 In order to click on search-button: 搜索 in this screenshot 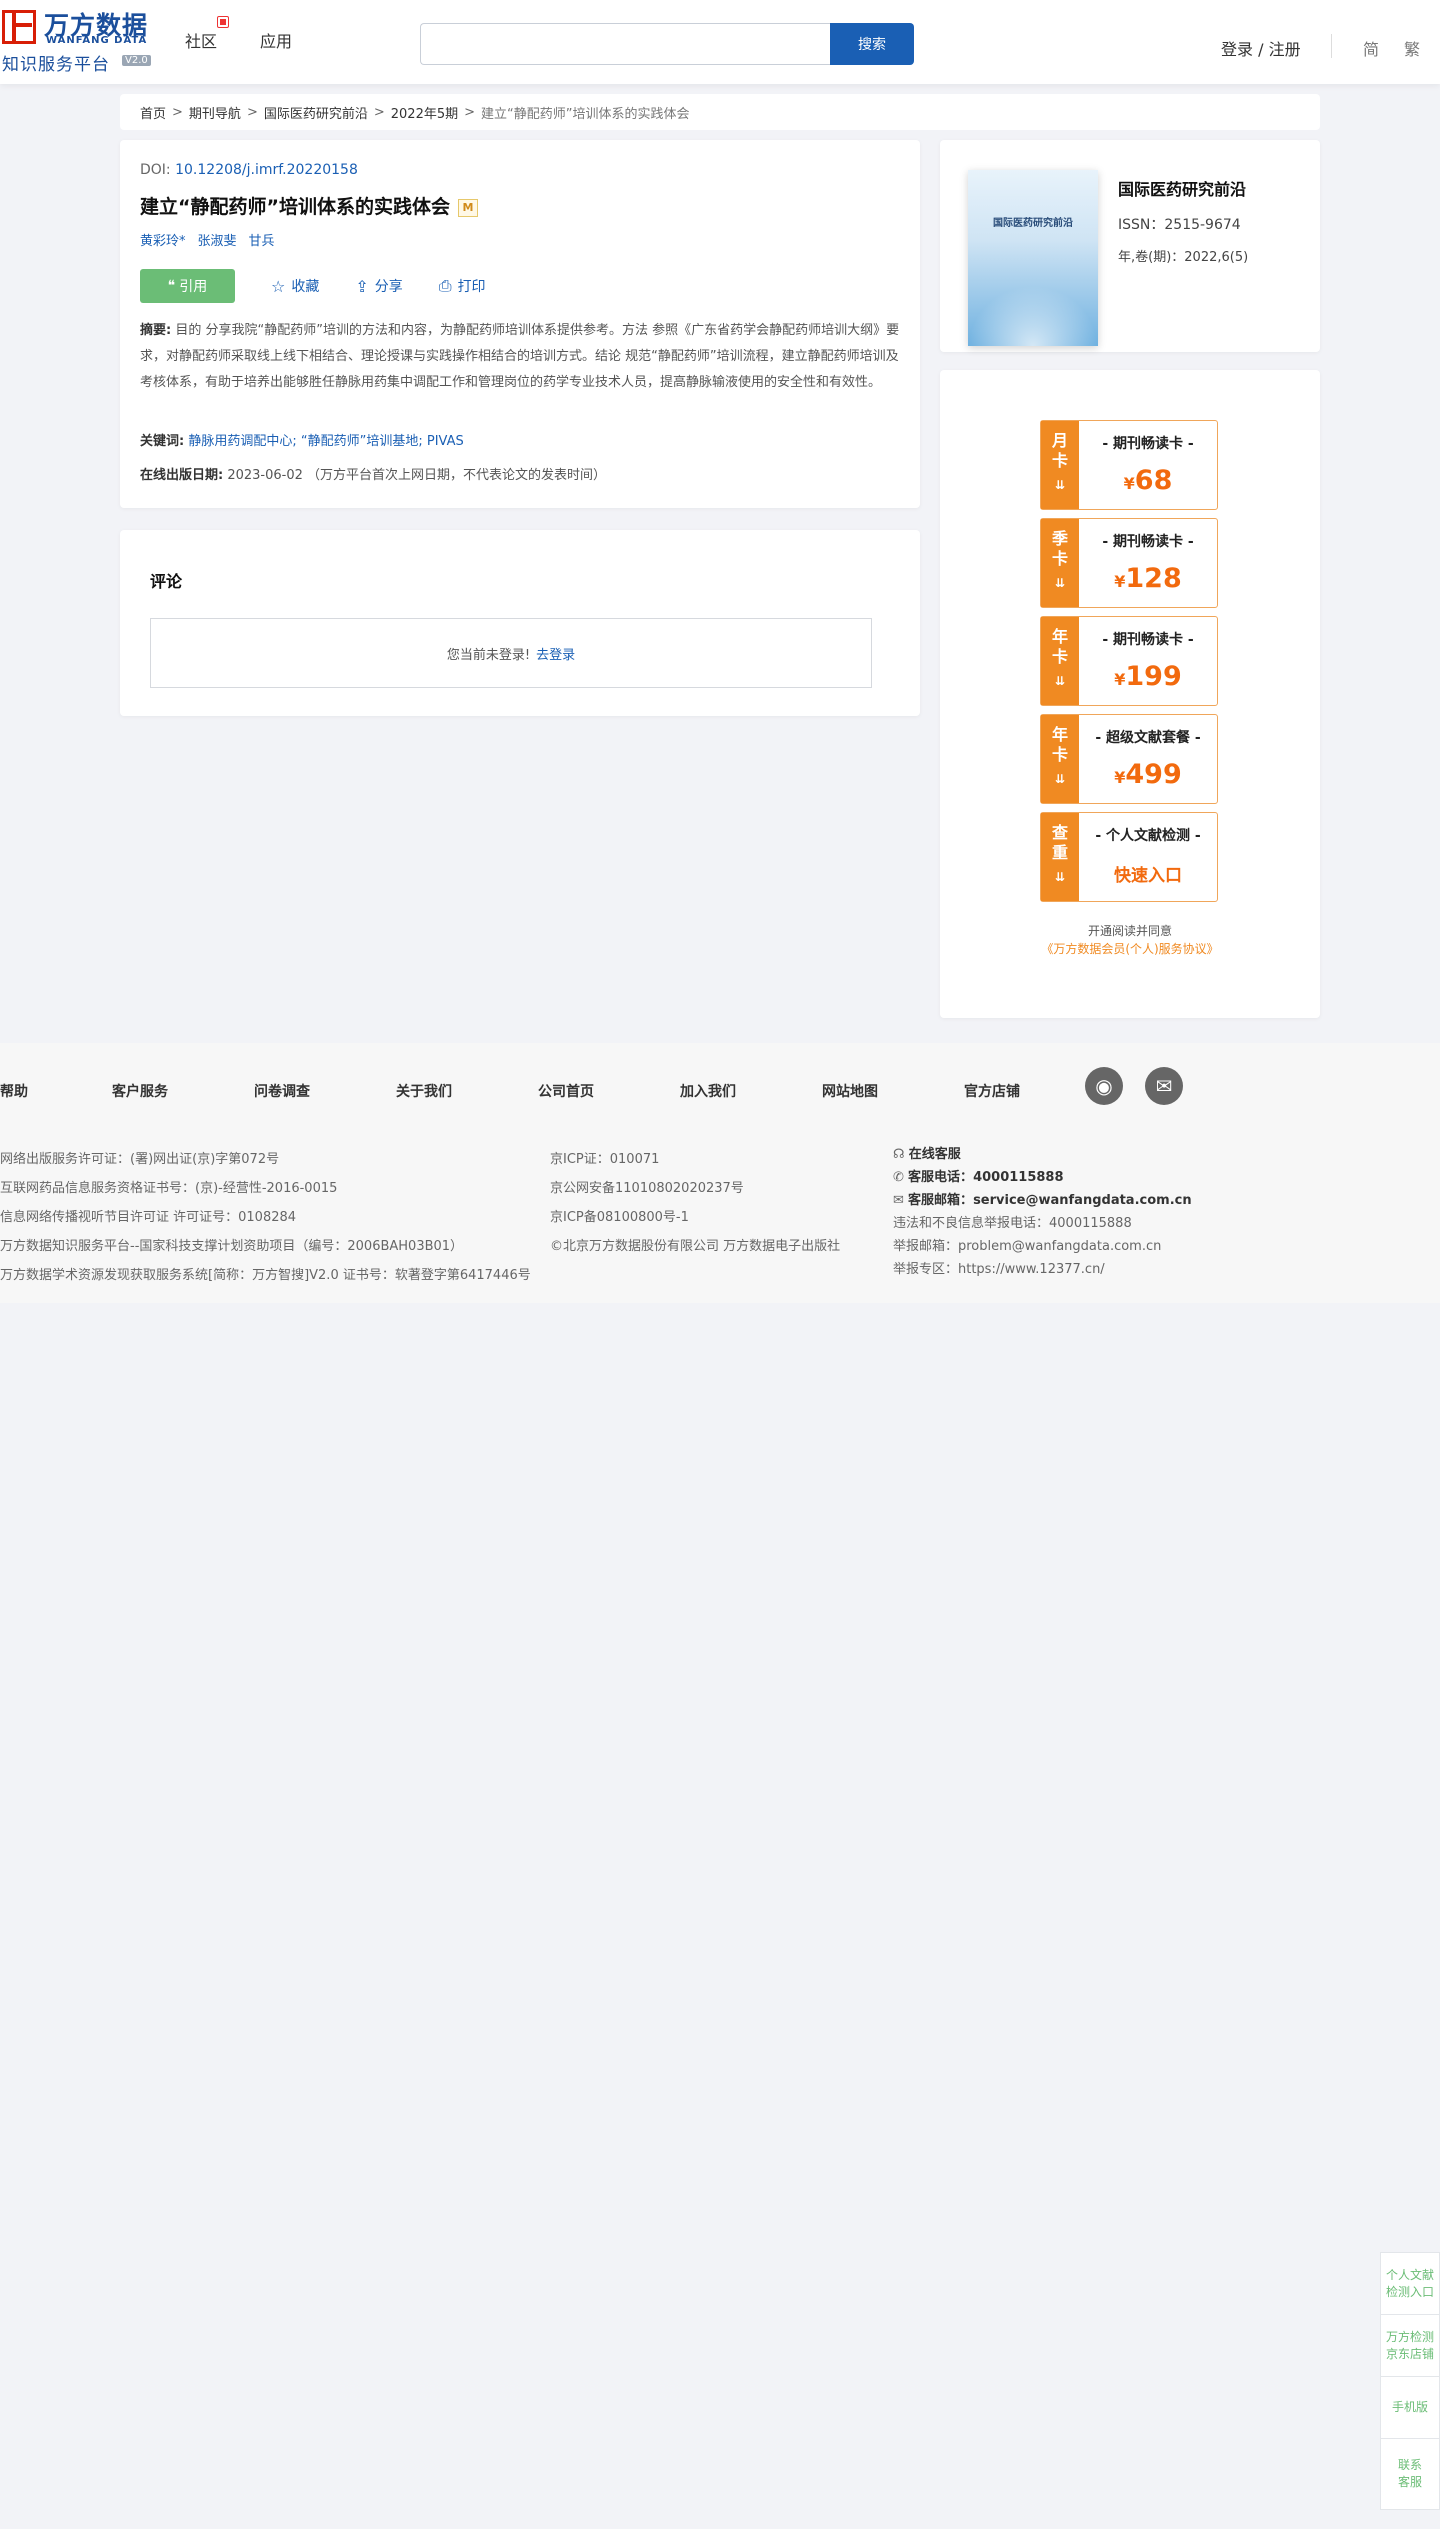, I will do `click(872, 44)`.